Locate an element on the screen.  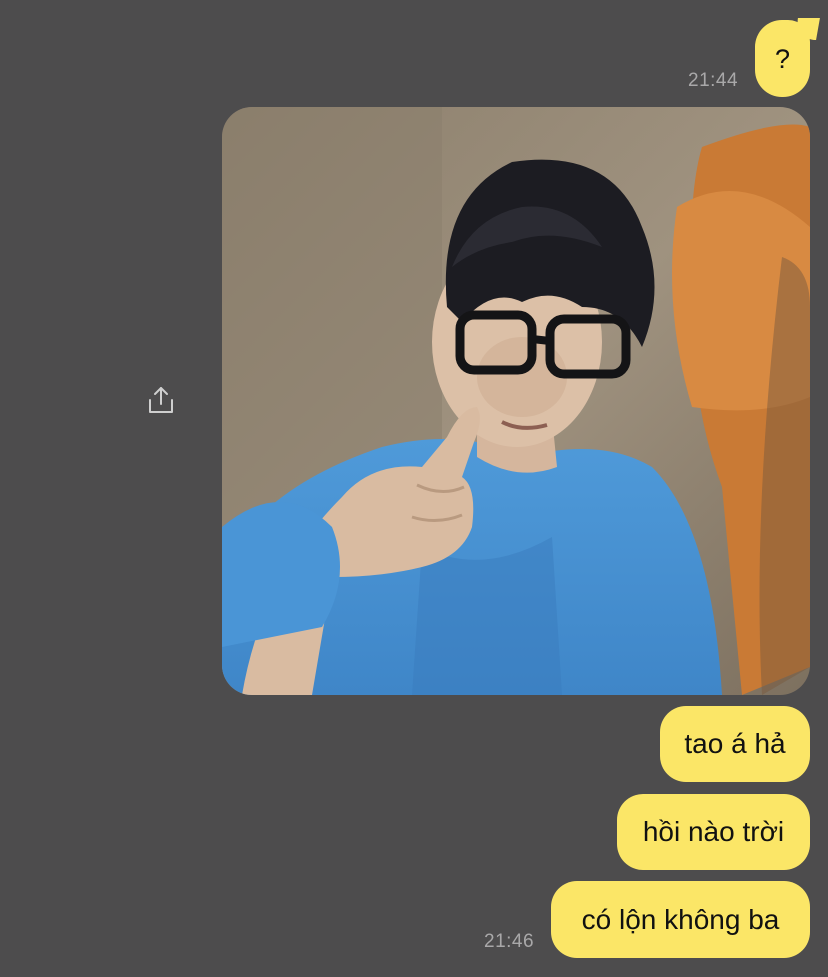
message-bubble: có lộn không ba is located at coordinates (680, 919).